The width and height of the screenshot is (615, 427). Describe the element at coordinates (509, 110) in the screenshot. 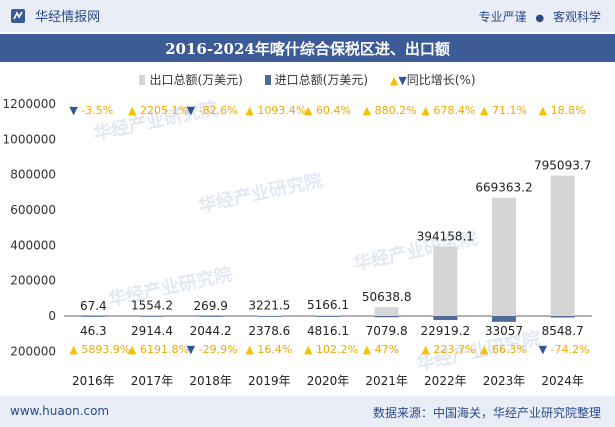

I see `export-growth-label: 71.1%` at that location.